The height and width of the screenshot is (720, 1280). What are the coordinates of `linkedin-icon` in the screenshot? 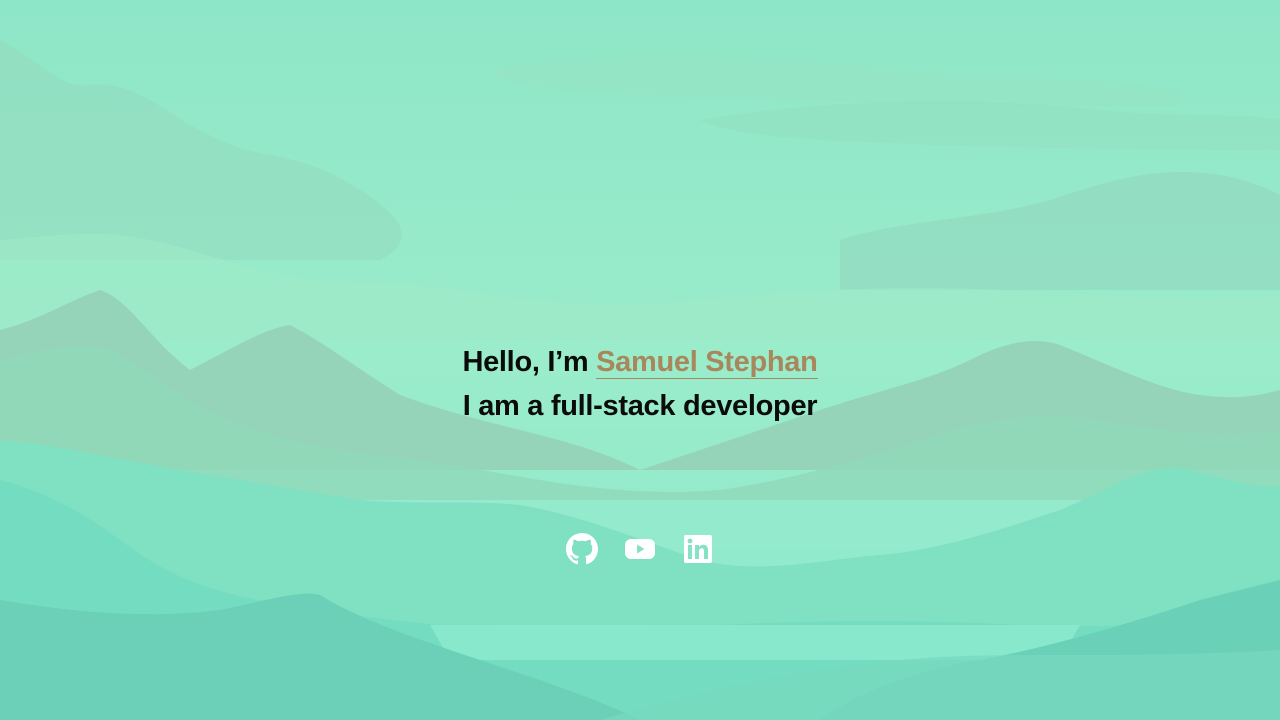 It's located at (698, 549).